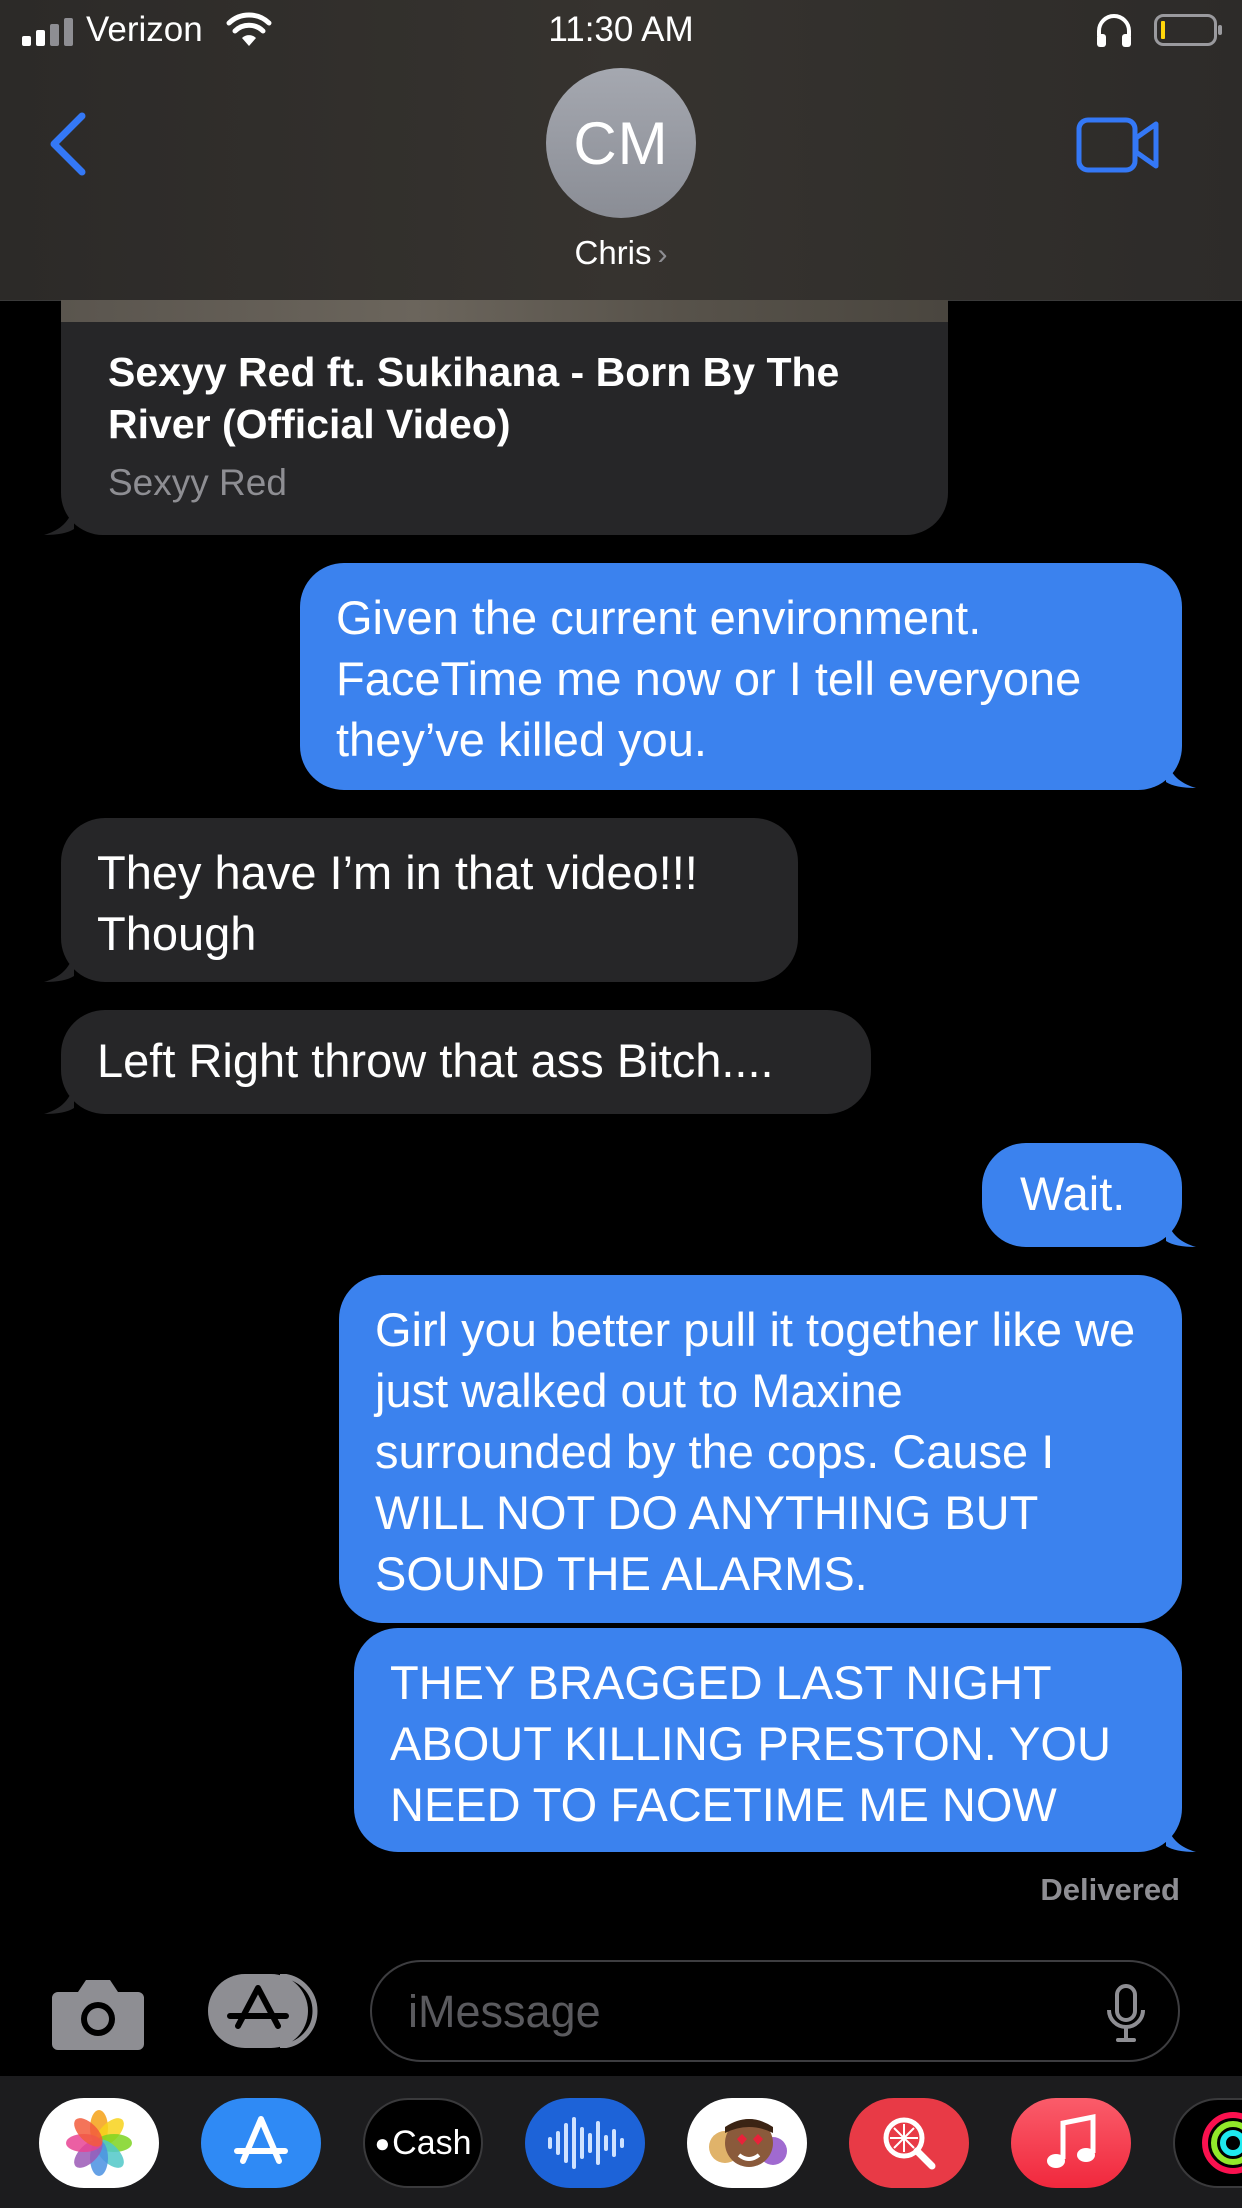 This screenshot has height=2208, width=1242. Describe the element at coordinates (397, 903) in the screenshot. I see `message-text: They have I’m in that video!!! Though` at that location.